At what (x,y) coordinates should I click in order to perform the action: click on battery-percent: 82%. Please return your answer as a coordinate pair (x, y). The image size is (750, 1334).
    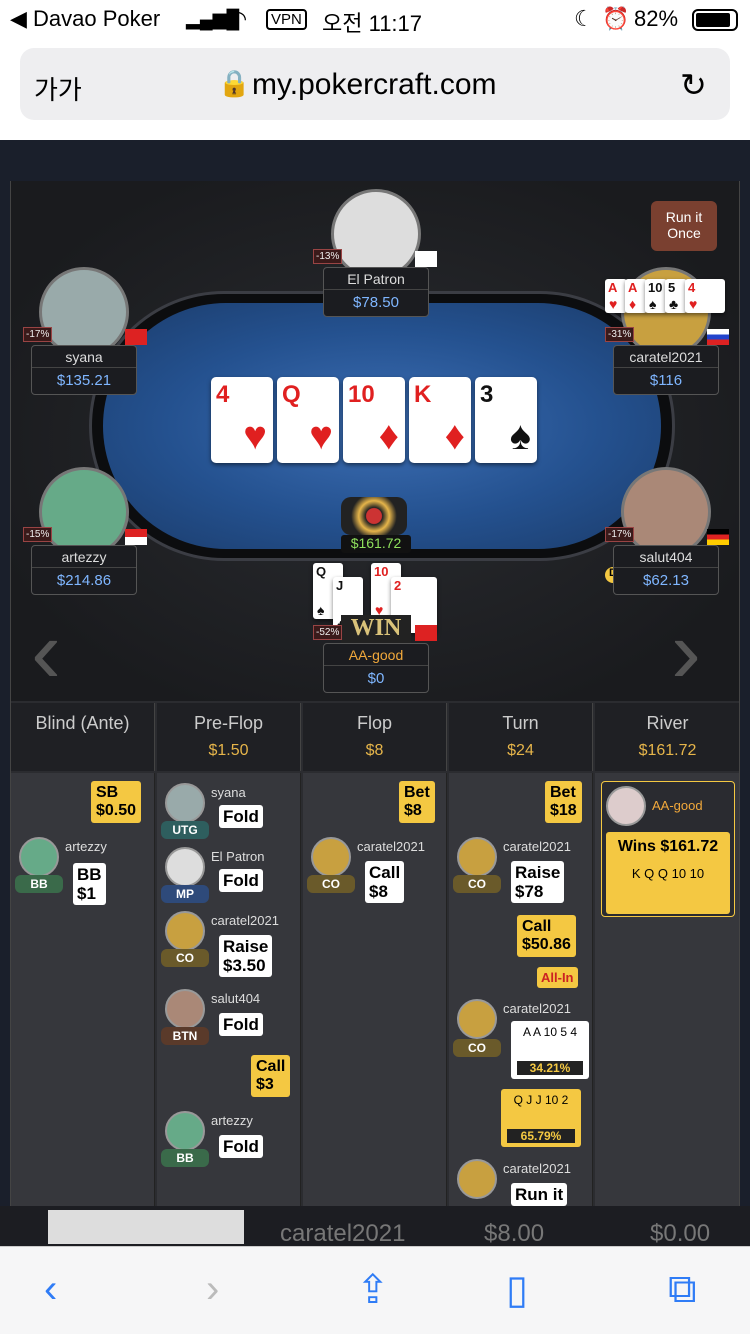
    Looking at the image, I should click on (656, 18).